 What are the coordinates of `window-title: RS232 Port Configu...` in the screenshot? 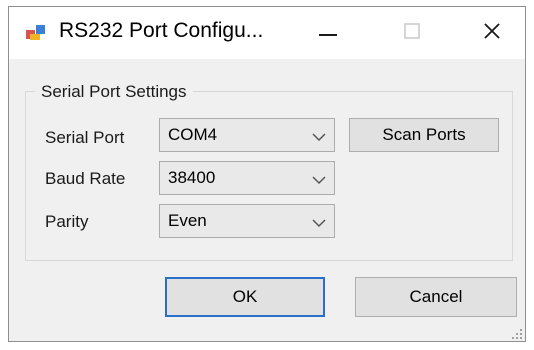 It's located at (161, 30).